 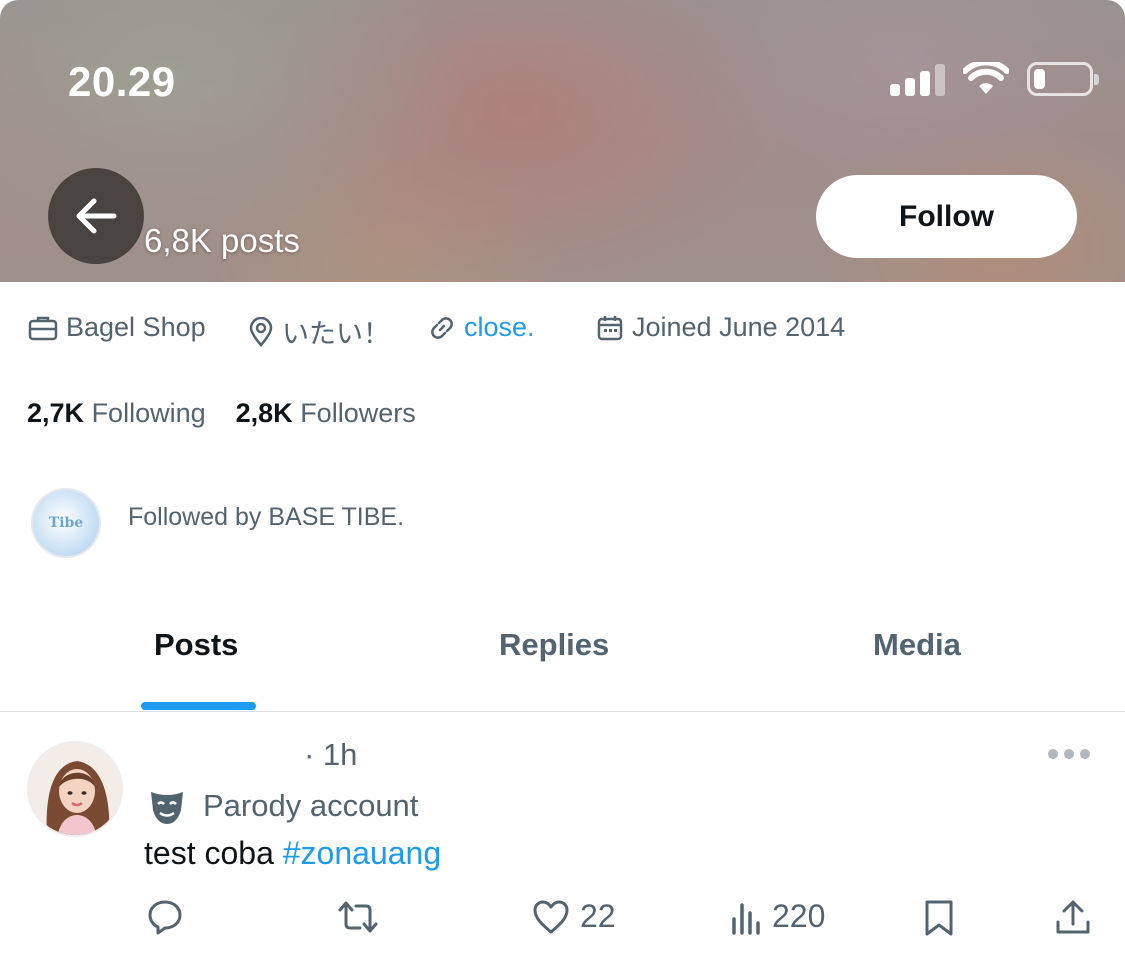 What do you see at coordinates (442, 327) in the screenshot?
I see `link-icon` at bounding box center [442, 327].